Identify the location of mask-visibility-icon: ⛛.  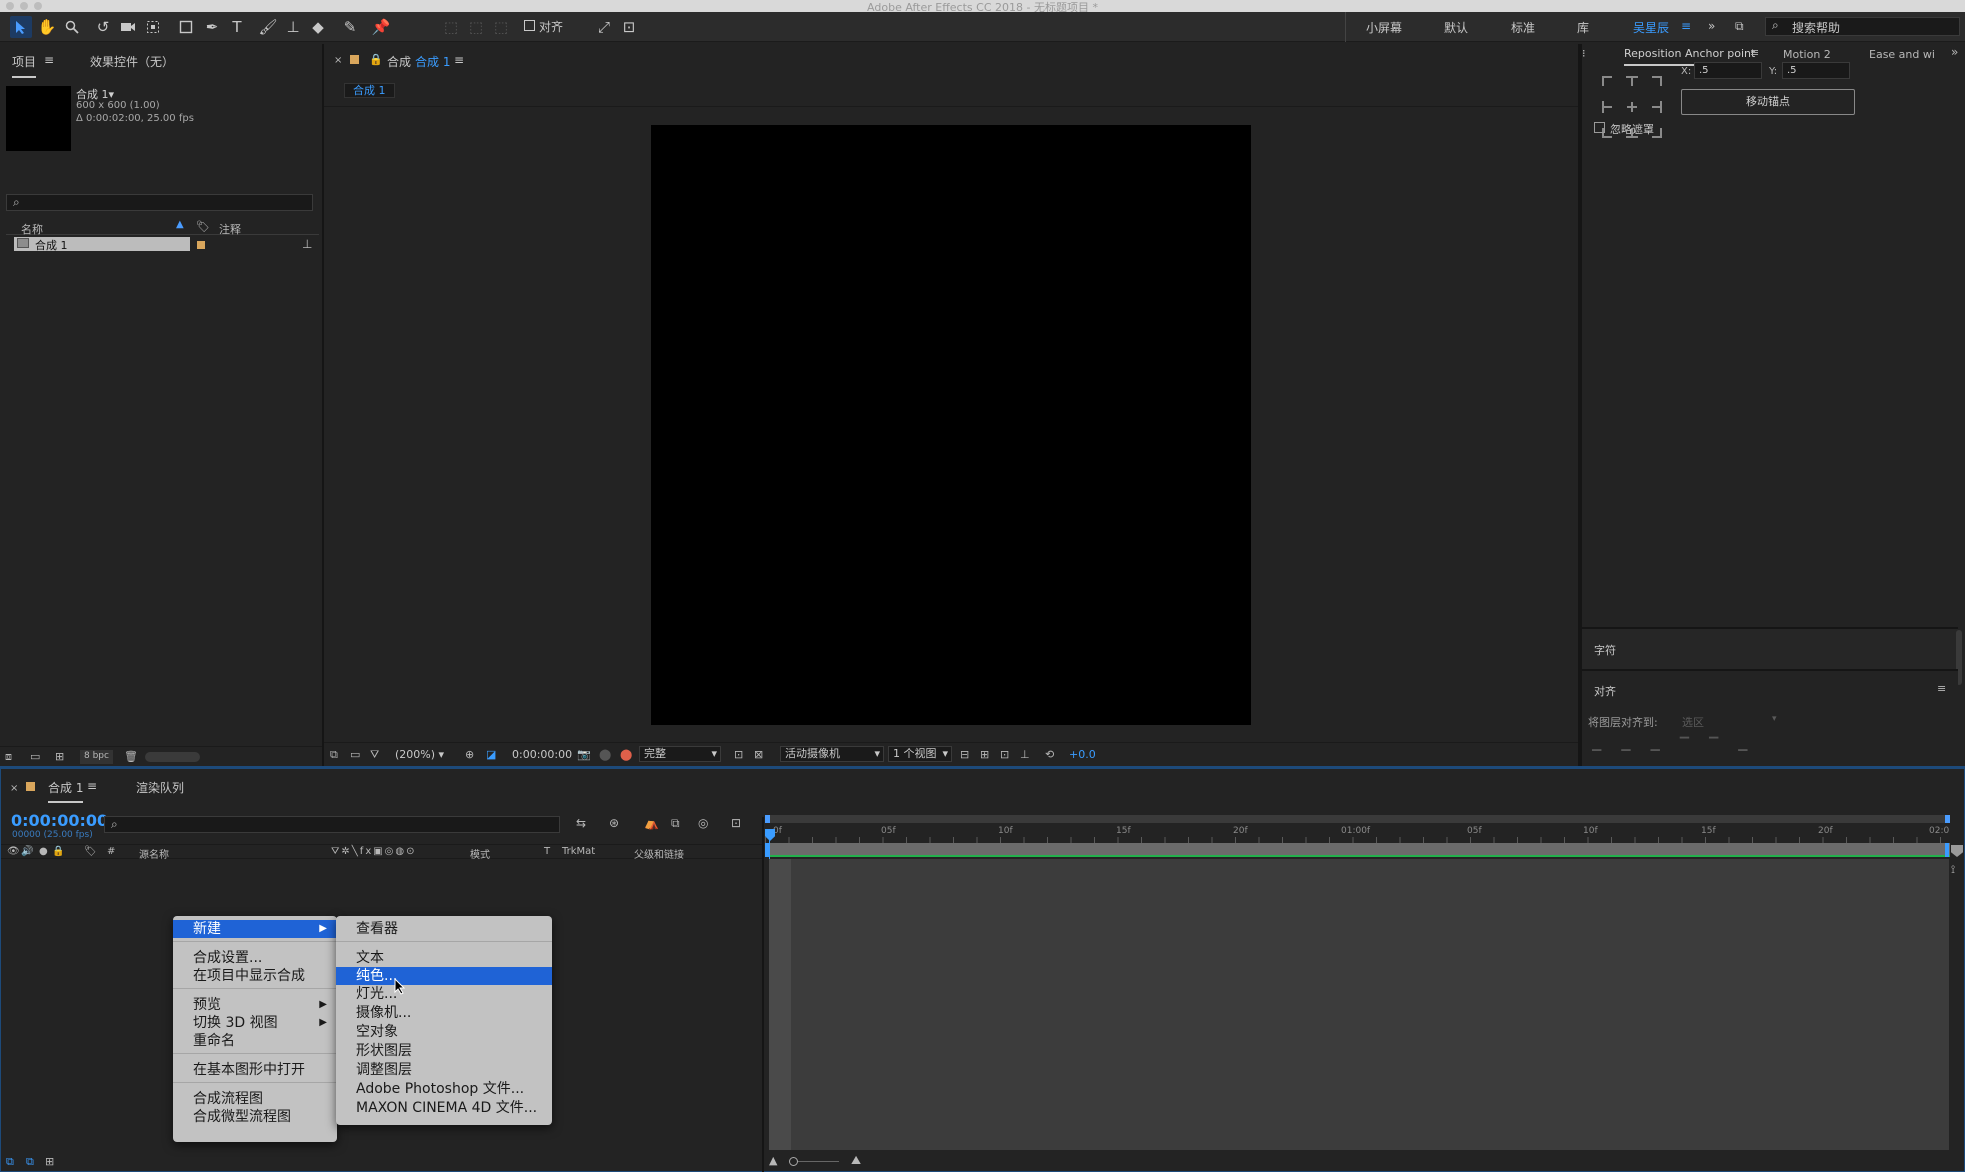
(374, 755).